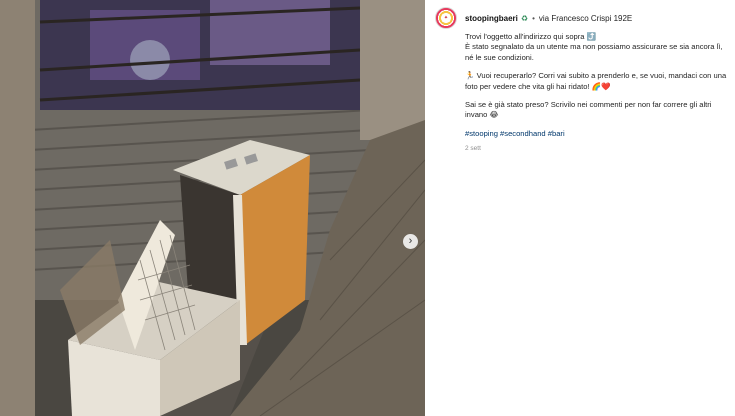 The image size is (735, 416). I want to click on avatar: ✦, so click(446, 18).